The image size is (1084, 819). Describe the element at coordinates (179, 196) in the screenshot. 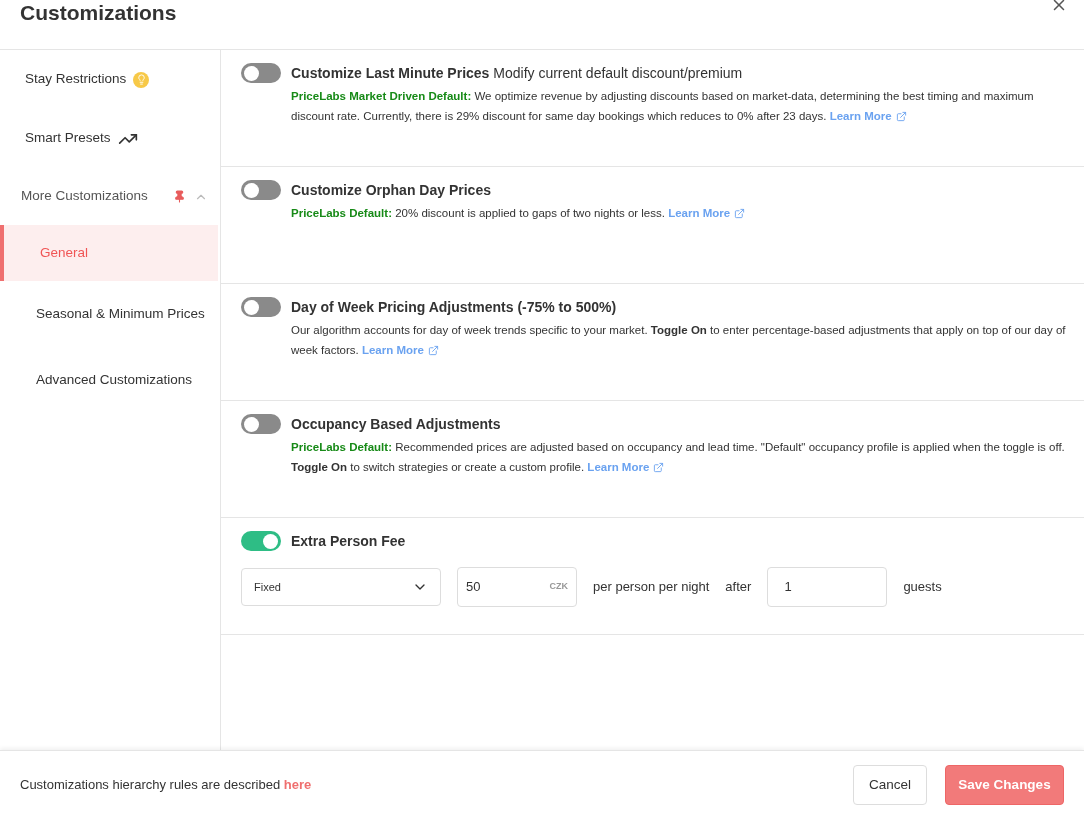

I see `pin-icon` at that location.